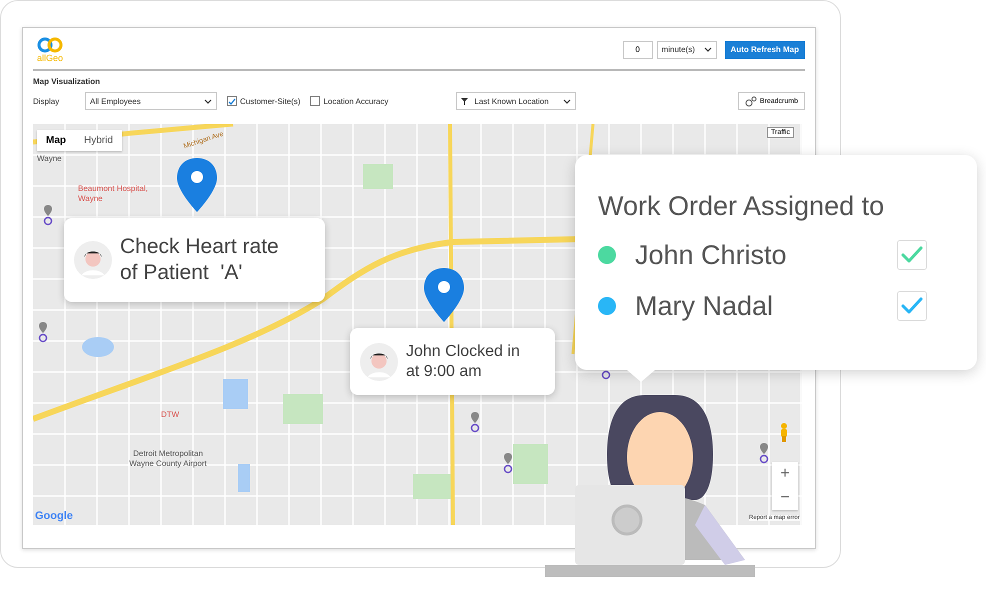  I want to click on location-dropdown: Last Known Location, so click(516, 101).